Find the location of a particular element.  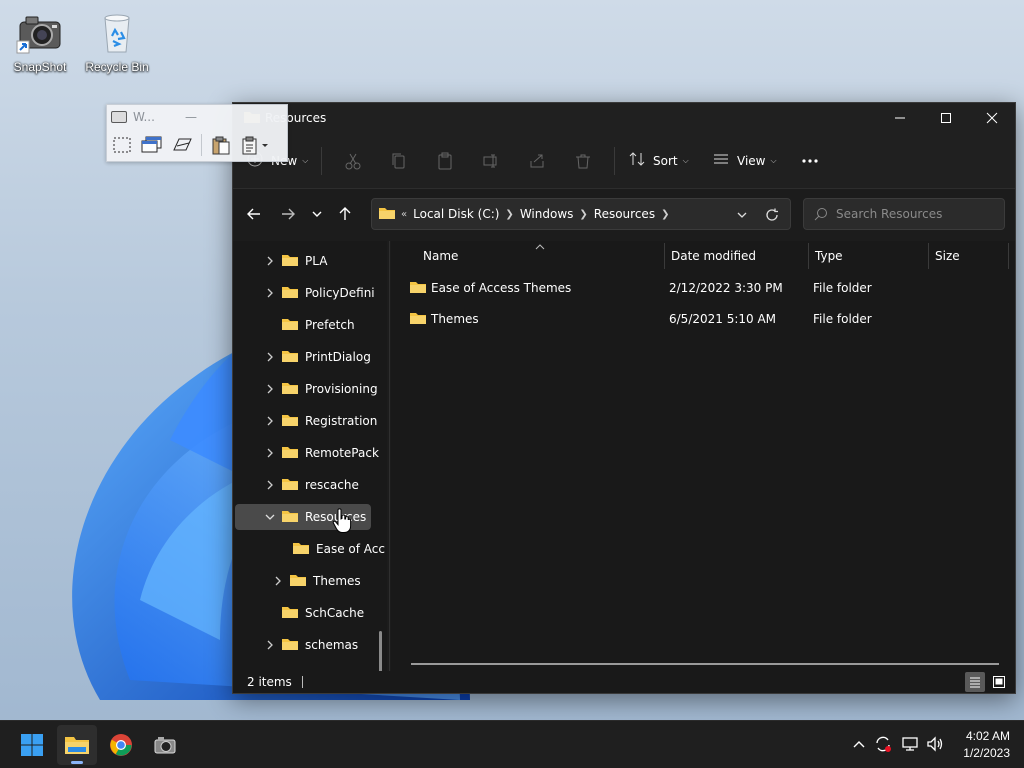

title-bar: Resources is located at coordinates (624, 118).